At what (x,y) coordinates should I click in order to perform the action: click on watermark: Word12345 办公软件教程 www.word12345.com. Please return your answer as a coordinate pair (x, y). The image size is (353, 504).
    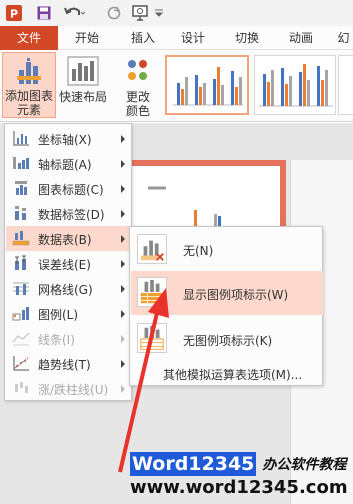
    Looking at the image, I should click on (241, 478).